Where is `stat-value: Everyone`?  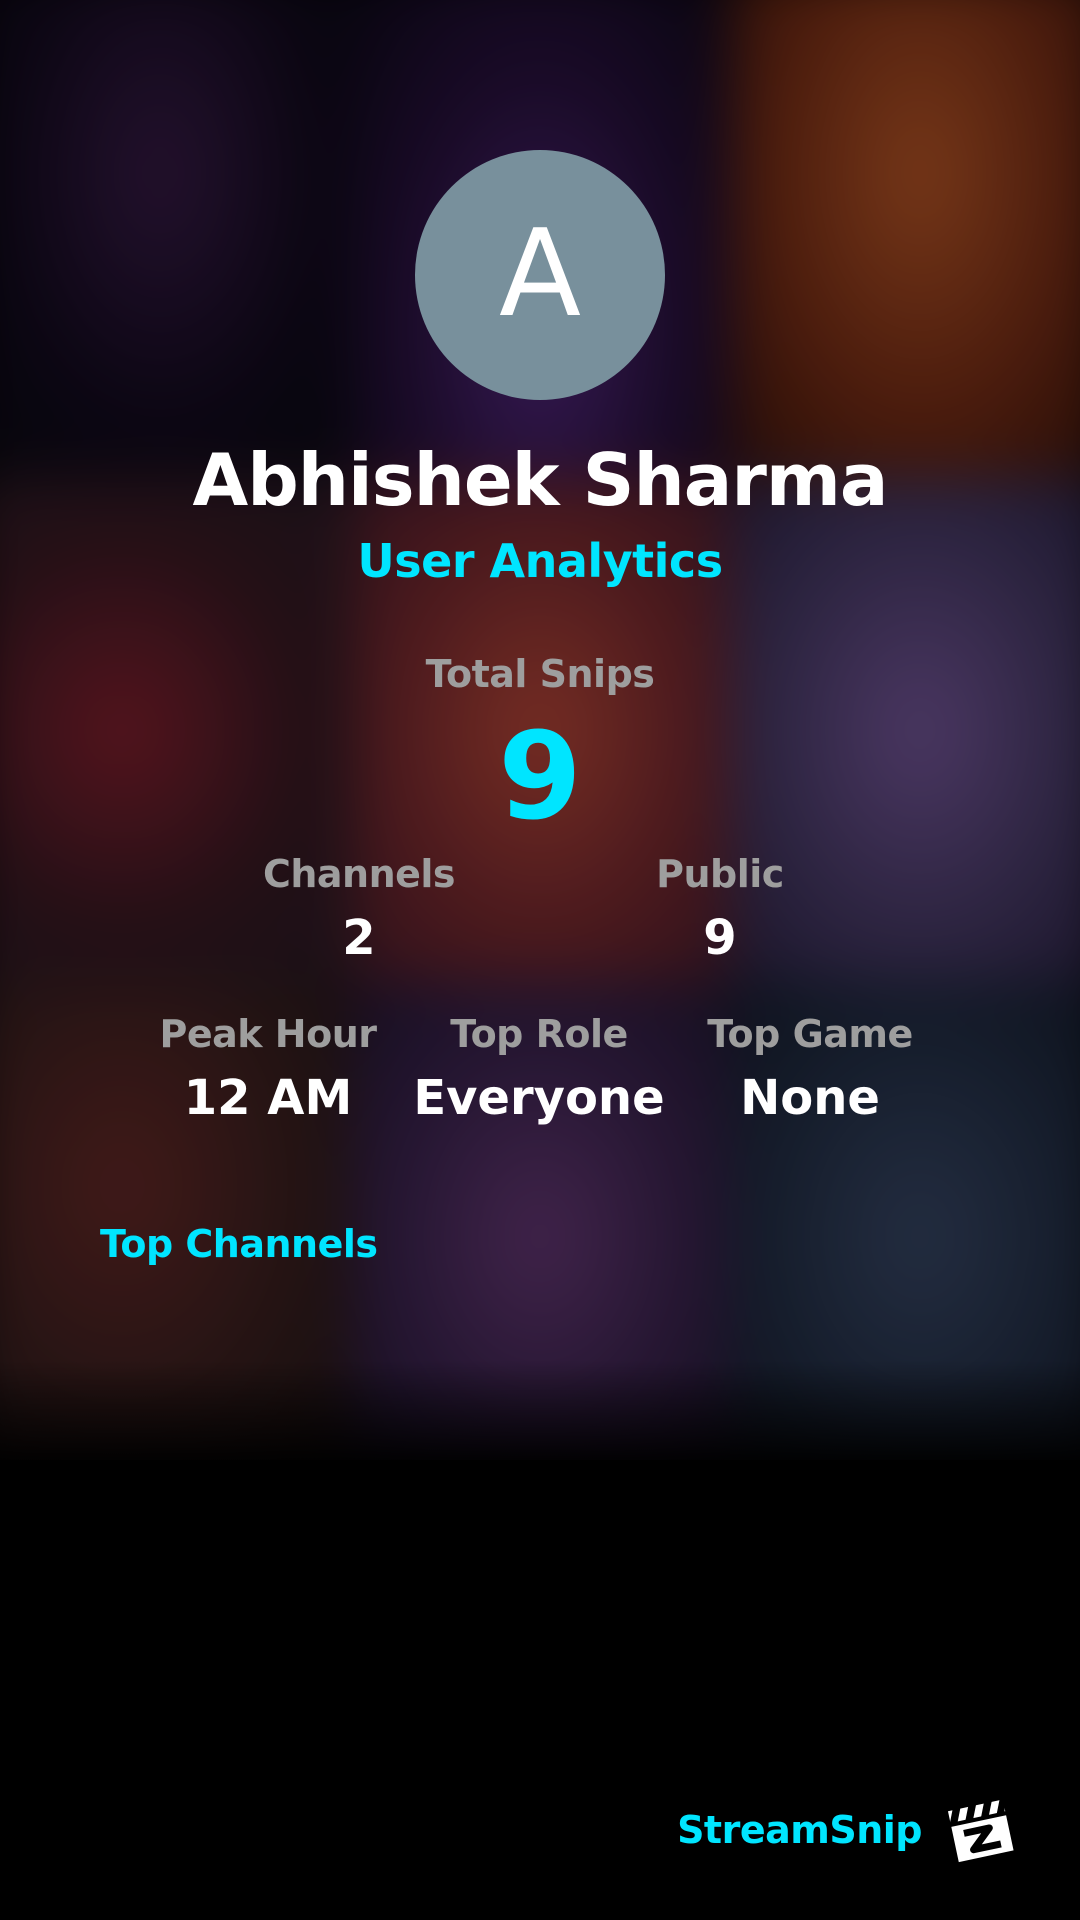 stat-value: Everyone is located at coordinates (539, 1098).